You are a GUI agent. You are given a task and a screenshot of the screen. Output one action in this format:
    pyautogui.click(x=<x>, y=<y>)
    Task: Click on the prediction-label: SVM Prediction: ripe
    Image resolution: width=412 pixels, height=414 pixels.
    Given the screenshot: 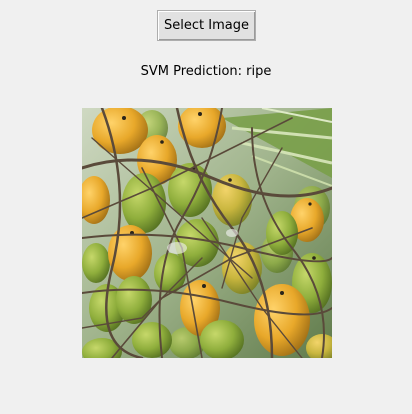 What is the action you would take?
    pyautogui.click(x=206, y=71)
    